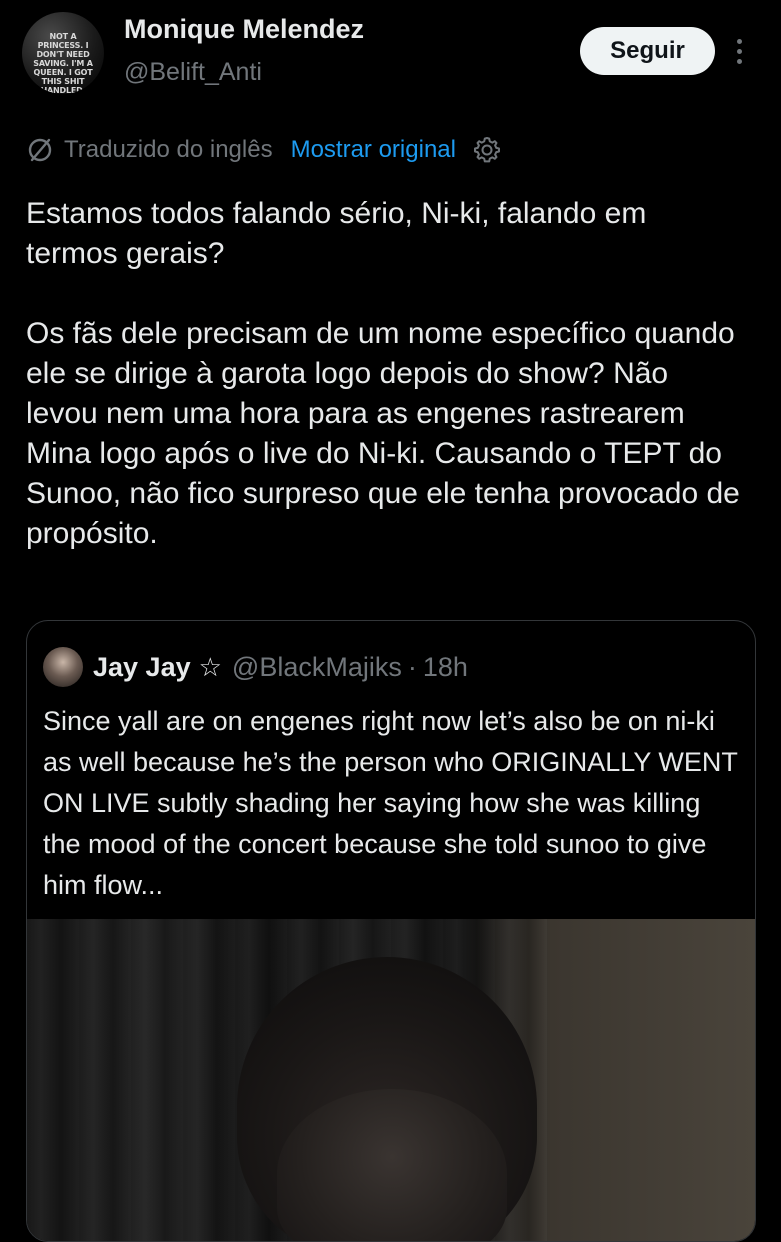  What do you see at coordinates (445, 666) in the screenshot?
I see `quoted-tweet-time: 18h` at bounding box center [445, 666].